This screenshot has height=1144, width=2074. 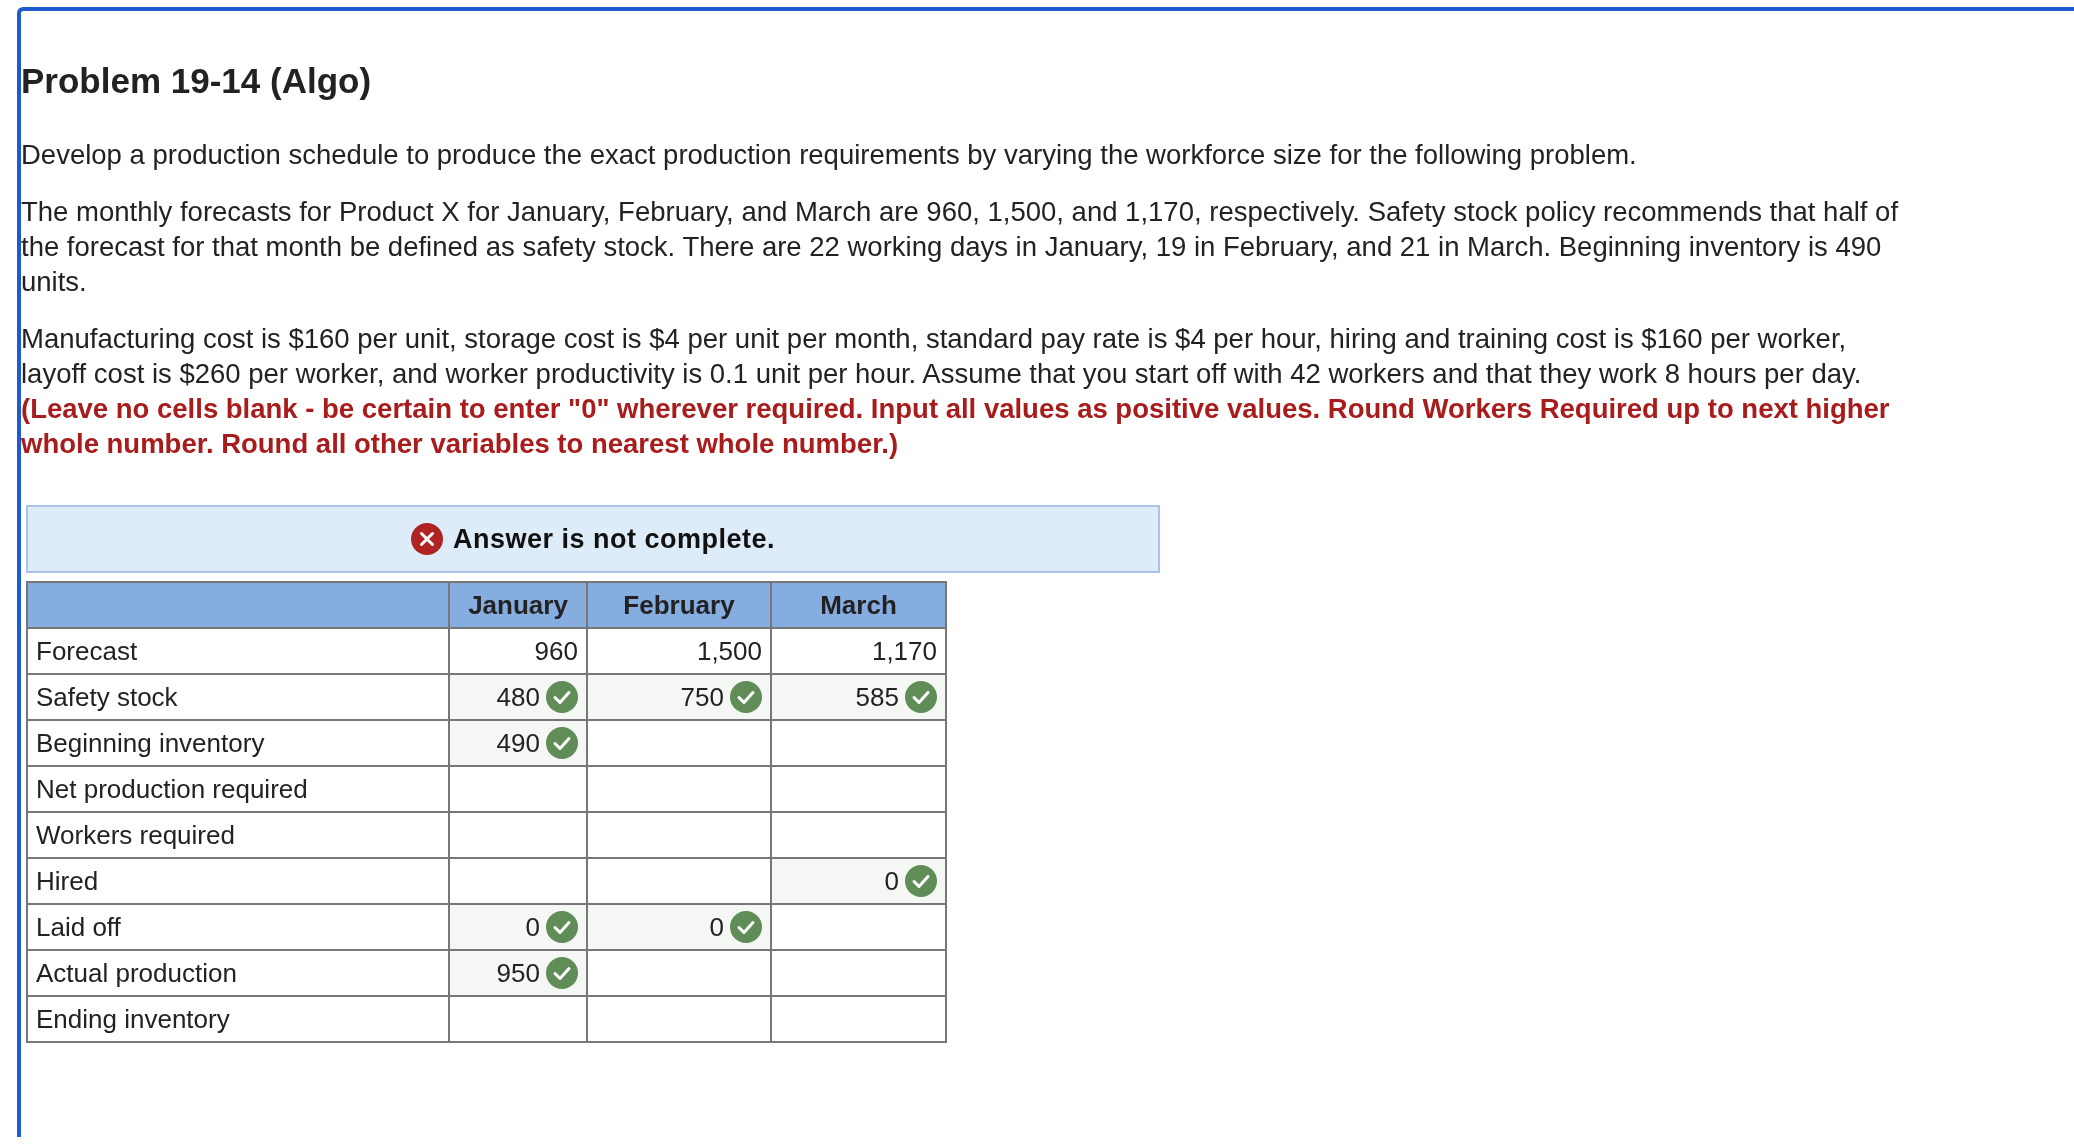 I want to click on row-label: Forecast, so click(x=238, y=651).